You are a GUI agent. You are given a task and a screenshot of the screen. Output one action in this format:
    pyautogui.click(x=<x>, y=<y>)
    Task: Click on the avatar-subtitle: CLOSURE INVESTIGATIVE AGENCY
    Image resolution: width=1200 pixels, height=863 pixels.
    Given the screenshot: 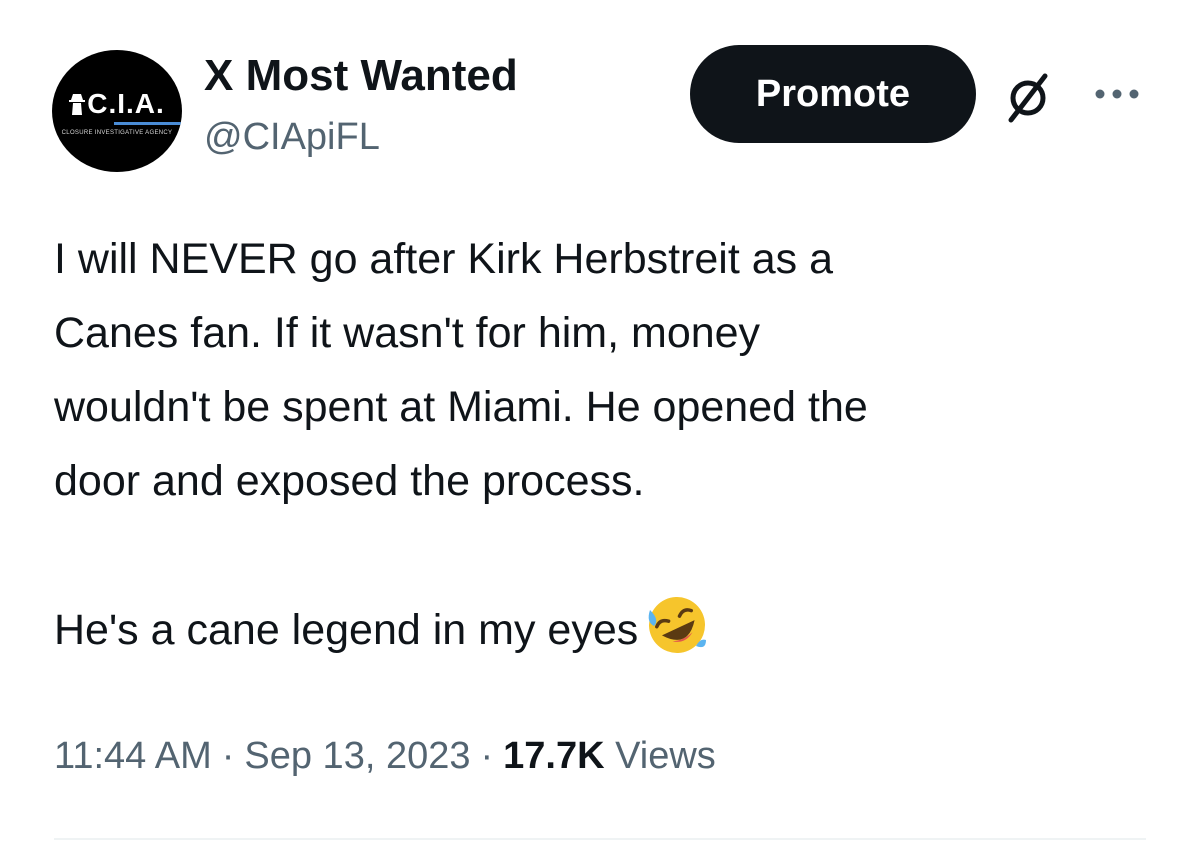 What is the action you would take?
    pyautogui.click(x=117, y=133)
    